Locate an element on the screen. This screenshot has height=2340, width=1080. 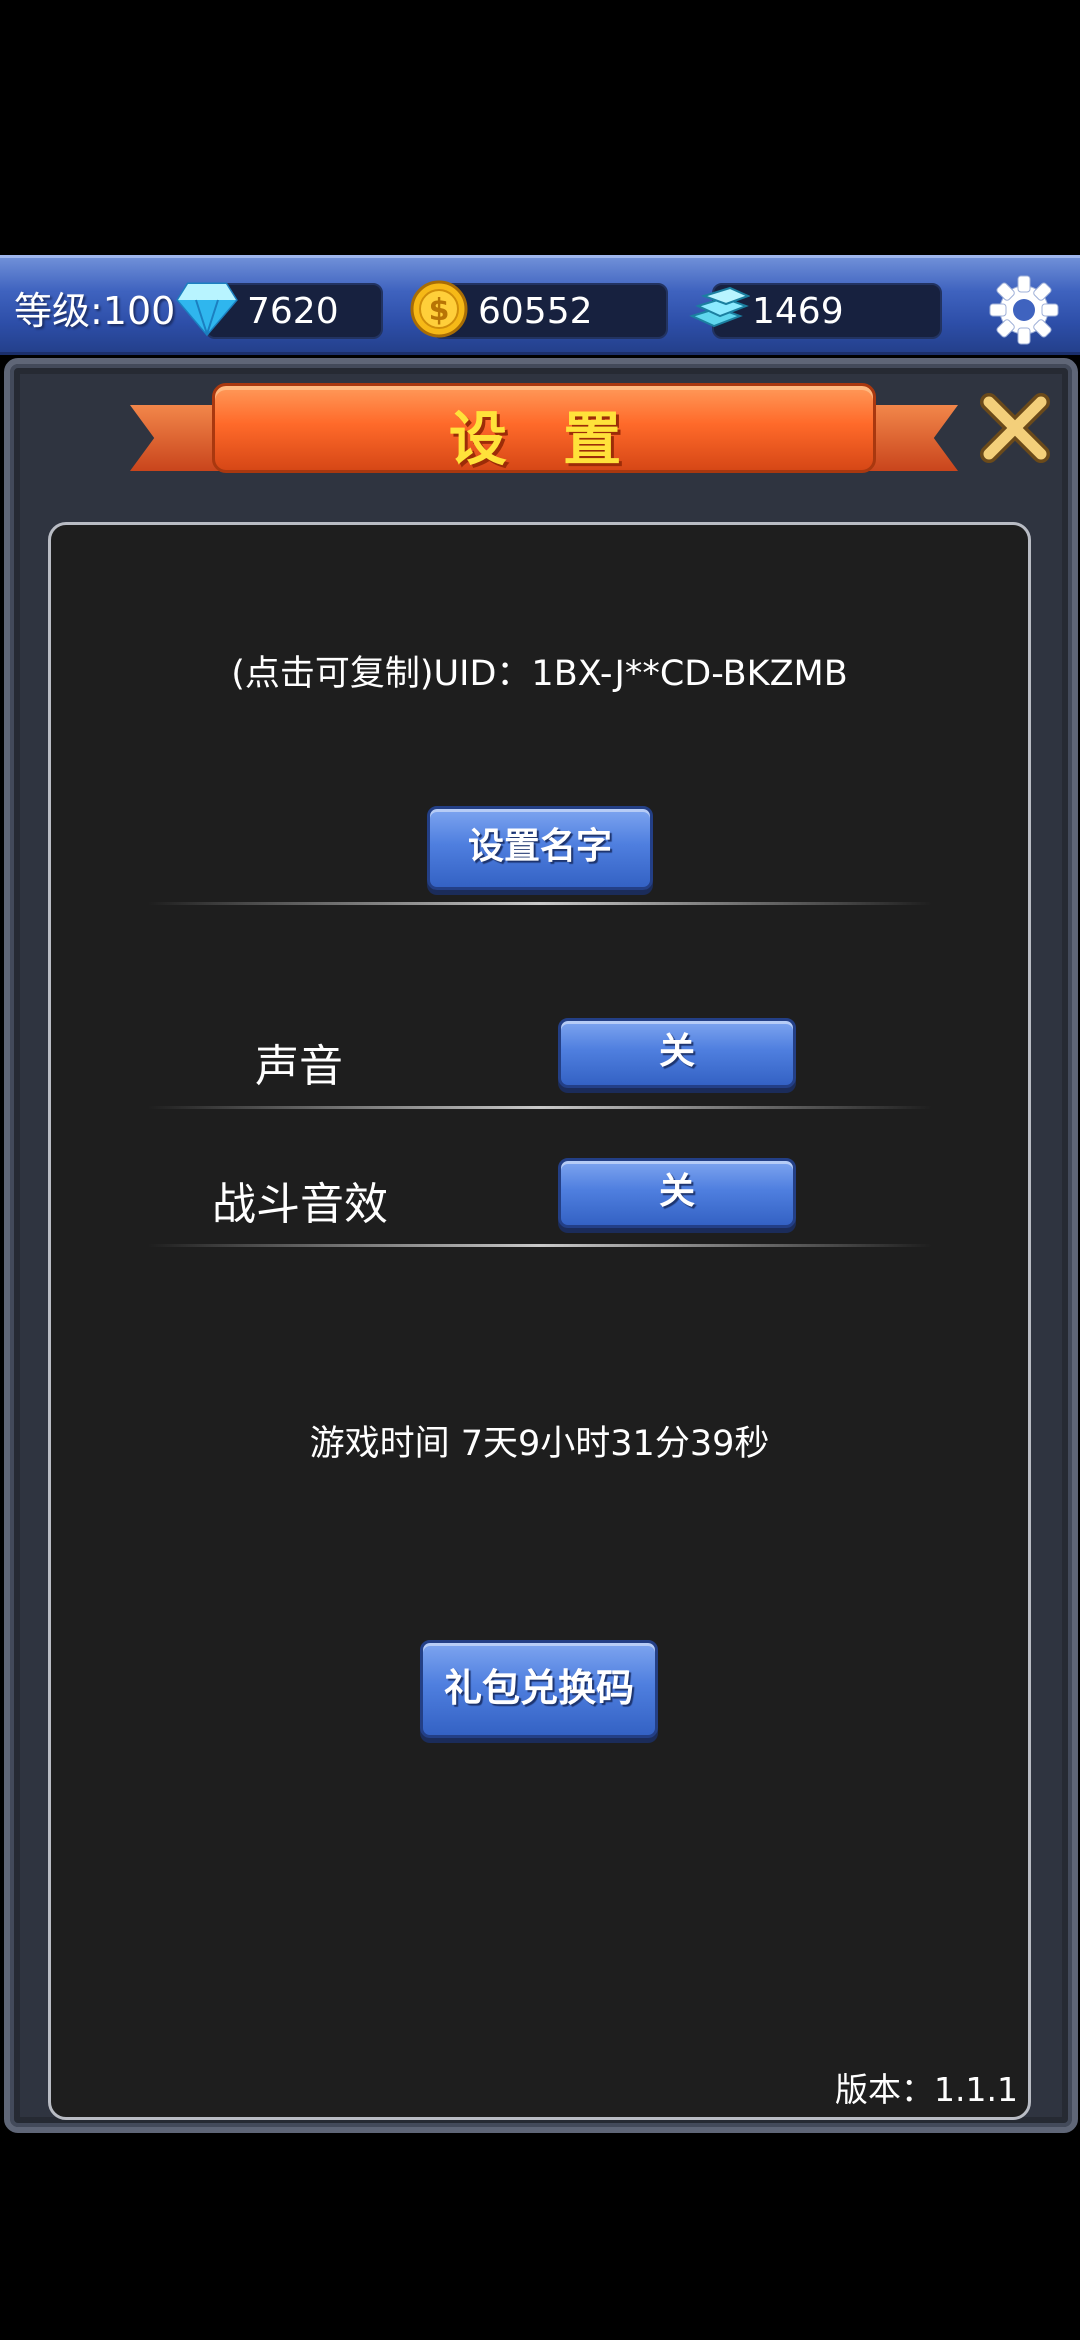
diamond-icon is located at coordinates (207, 309).